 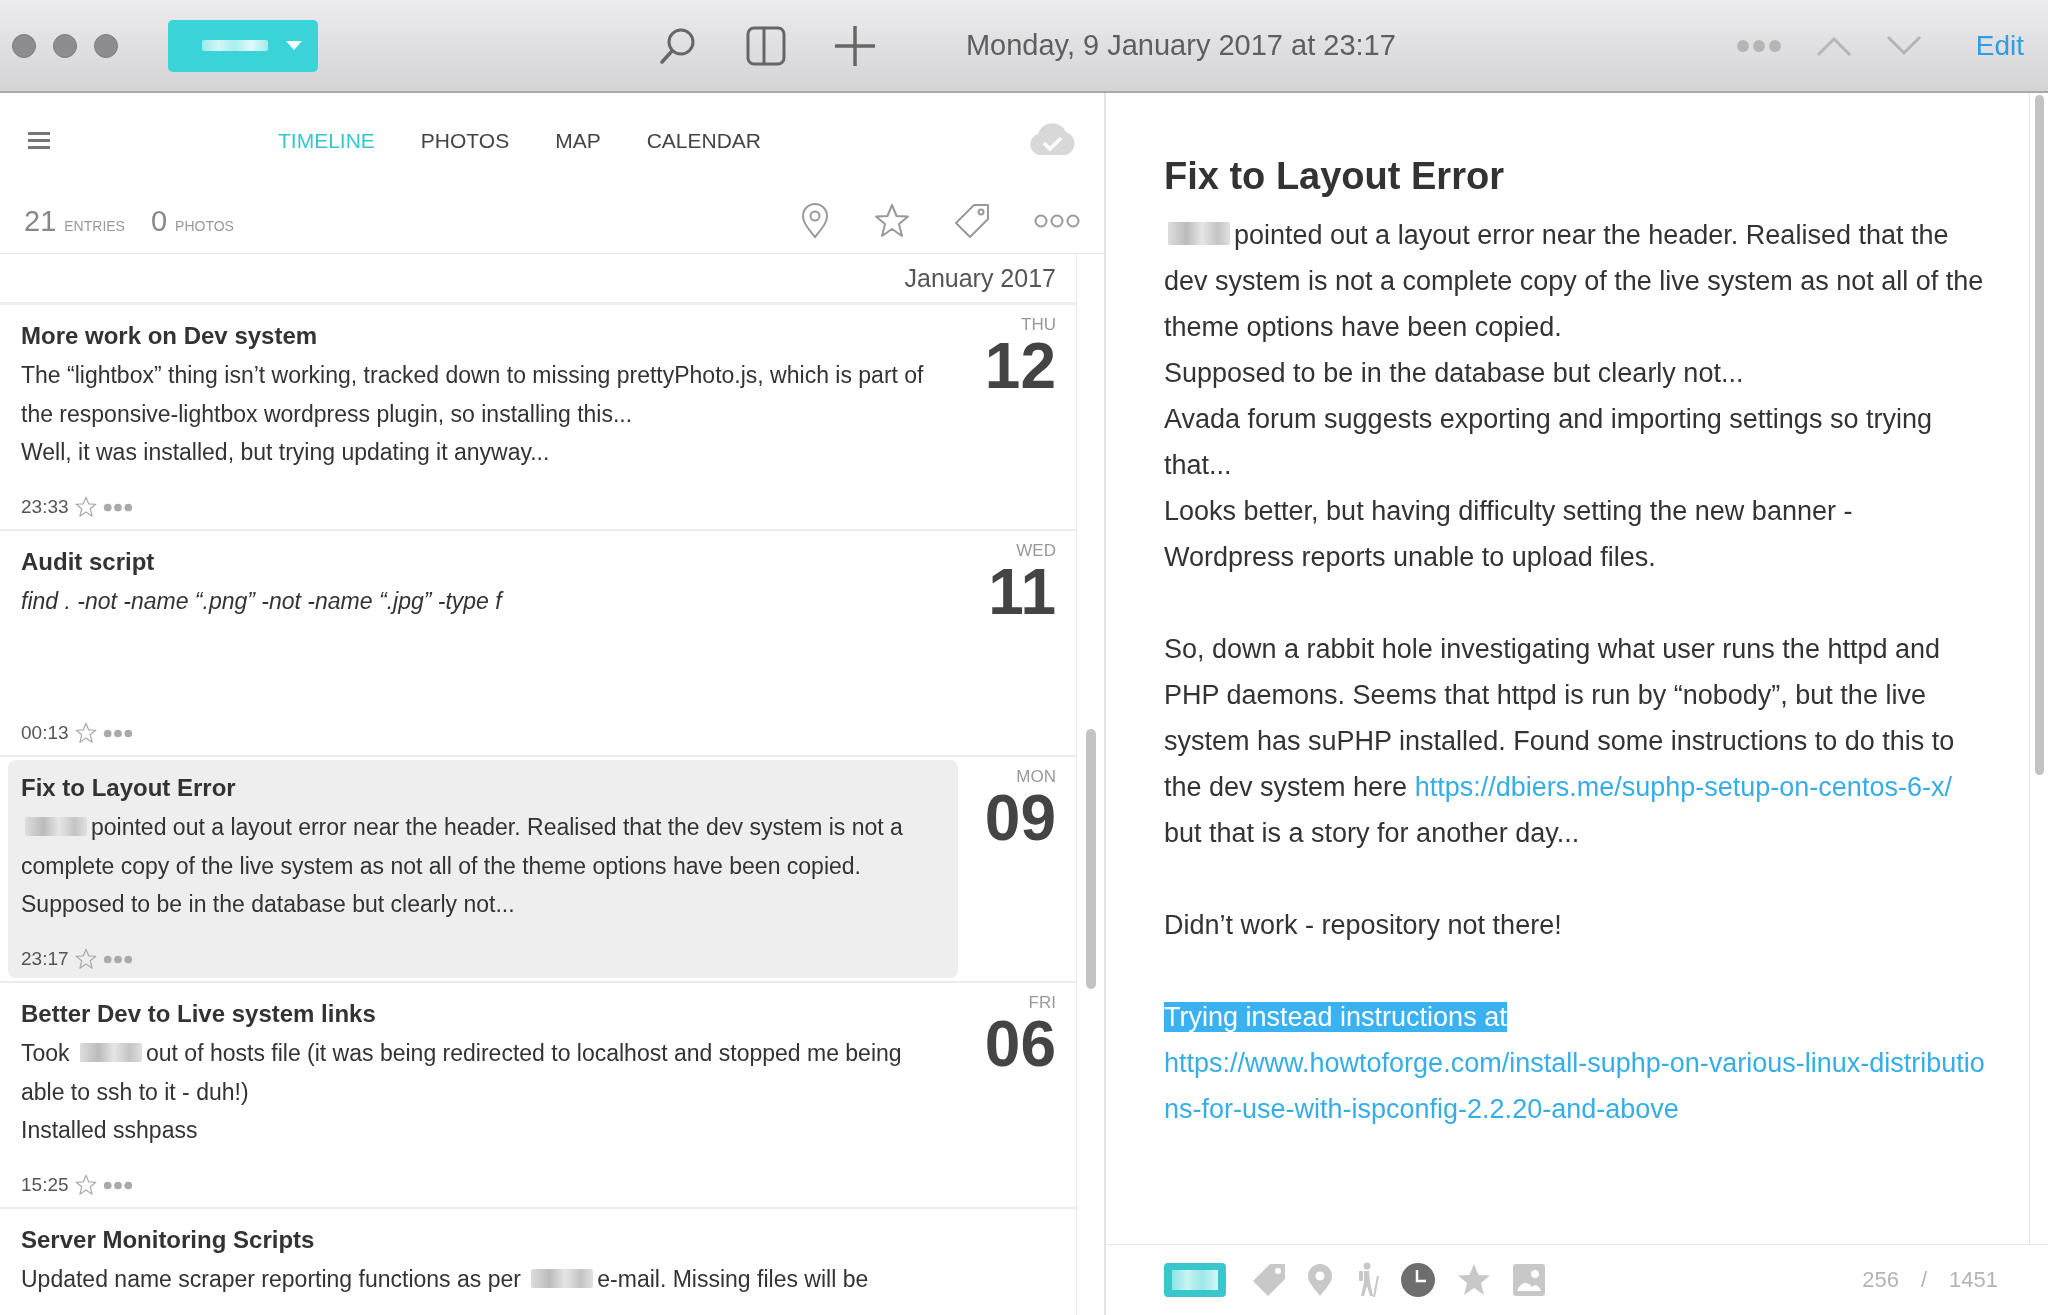 I want to click on entry-time: 23:33, so click(x=45, y=507).